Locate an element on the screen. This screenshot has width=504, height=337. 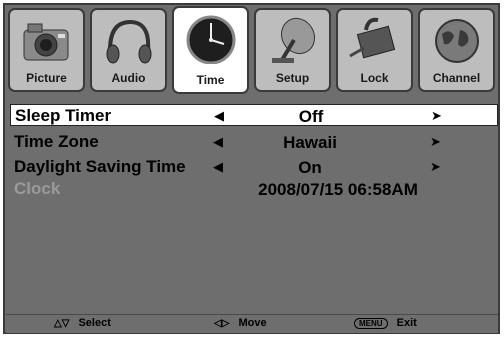
tab-label: Channel is located at coordinates (456, 78).